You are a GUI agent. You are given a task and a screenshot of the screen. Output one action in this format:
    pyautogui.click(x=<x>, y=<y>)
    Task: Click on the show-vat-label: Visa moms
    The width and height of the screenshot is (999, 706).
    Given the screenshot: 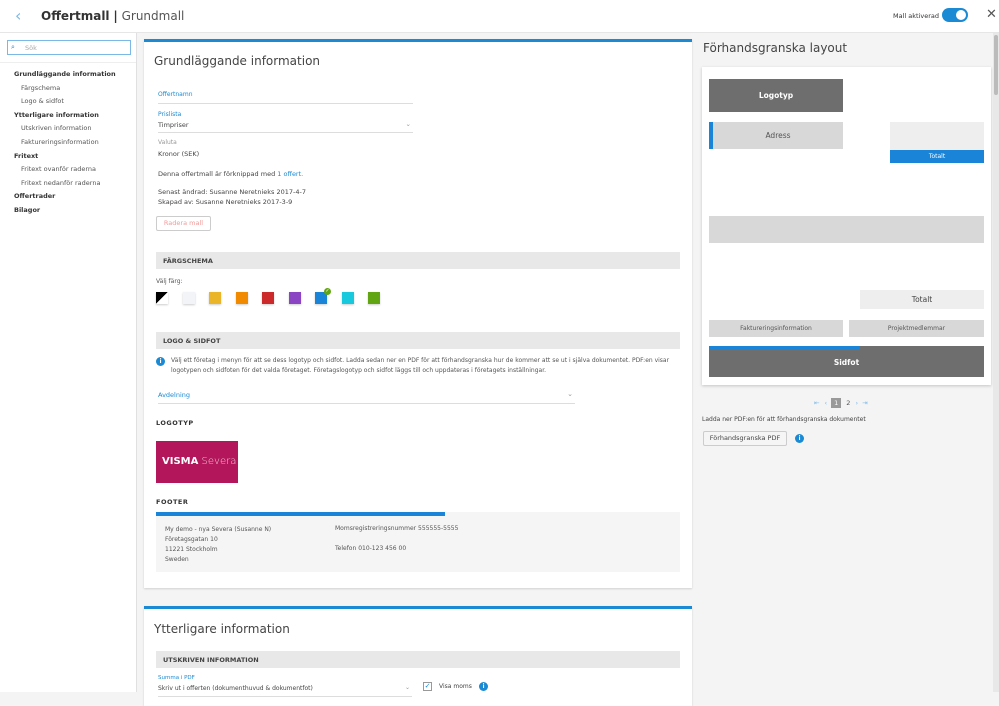 What is the action you would take?
    pyautogui.click(x=455, y=686)
    